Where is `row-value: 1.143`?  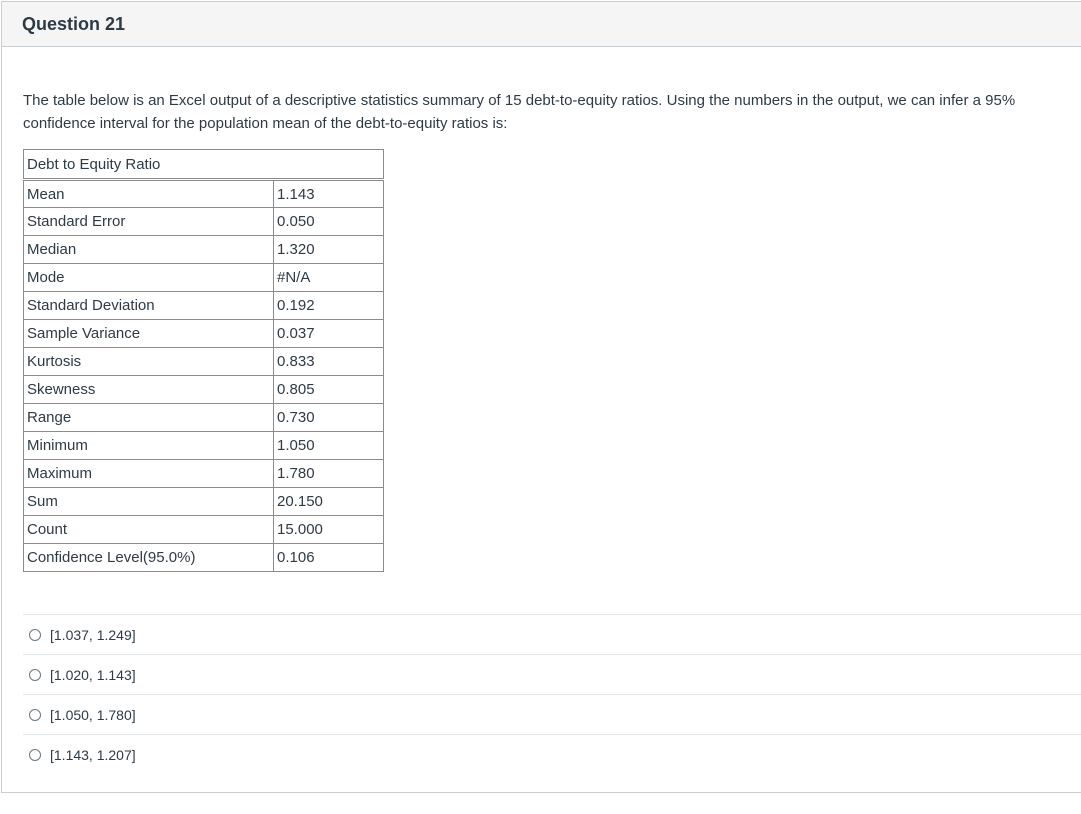
row-value: 1.143 is located at coordinates (328, 193).